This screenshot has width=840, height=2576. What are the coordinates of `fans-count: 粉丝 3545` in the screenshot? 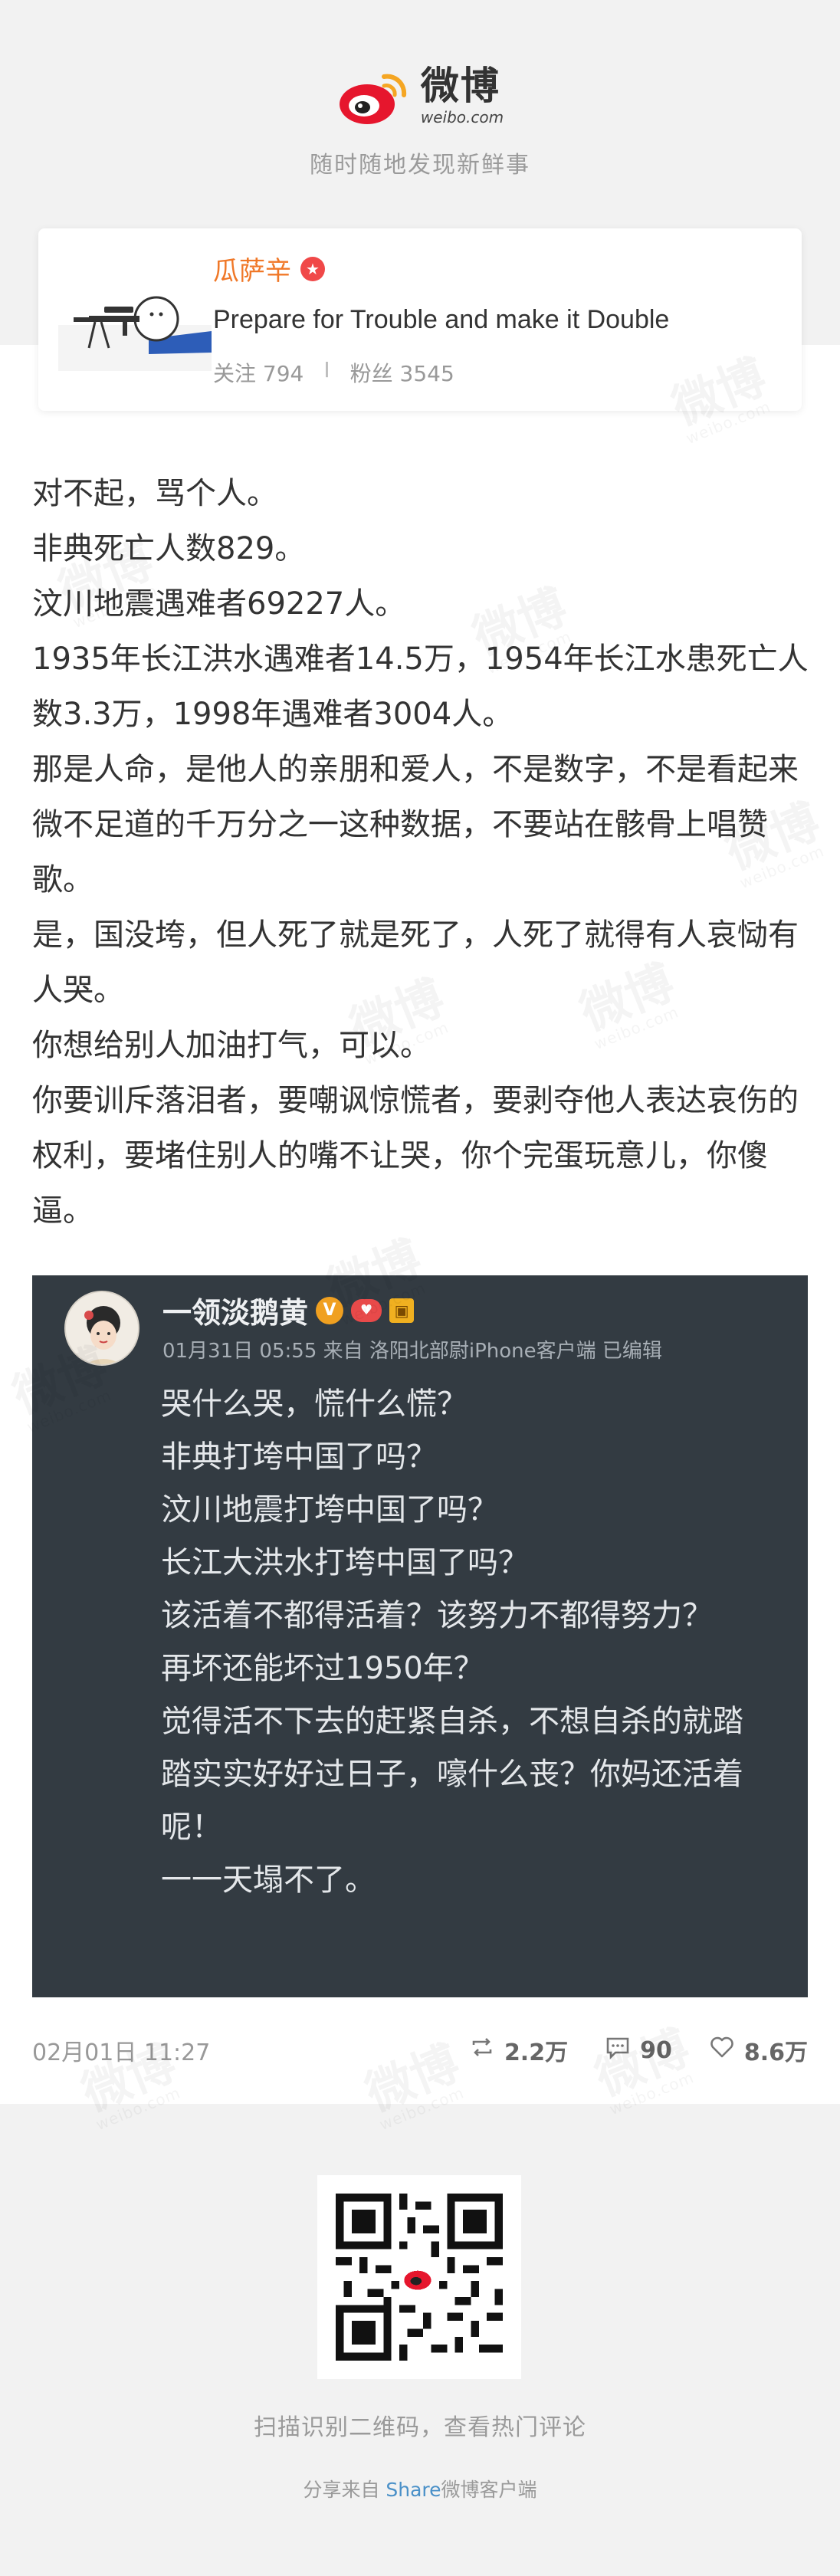 It's located at (402, 372).